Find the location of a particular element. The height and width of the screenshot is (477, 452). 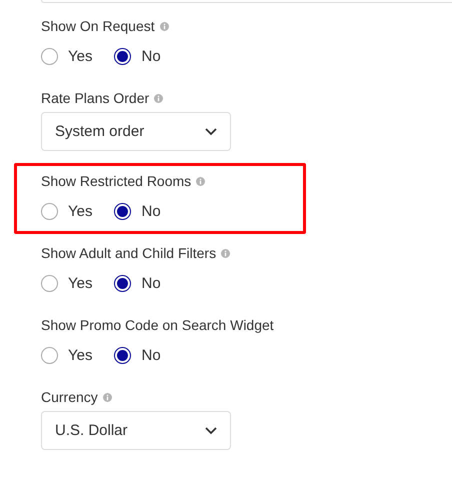

field-label: Show Promo Code on Search Widget is located at coordinates (157, 325).